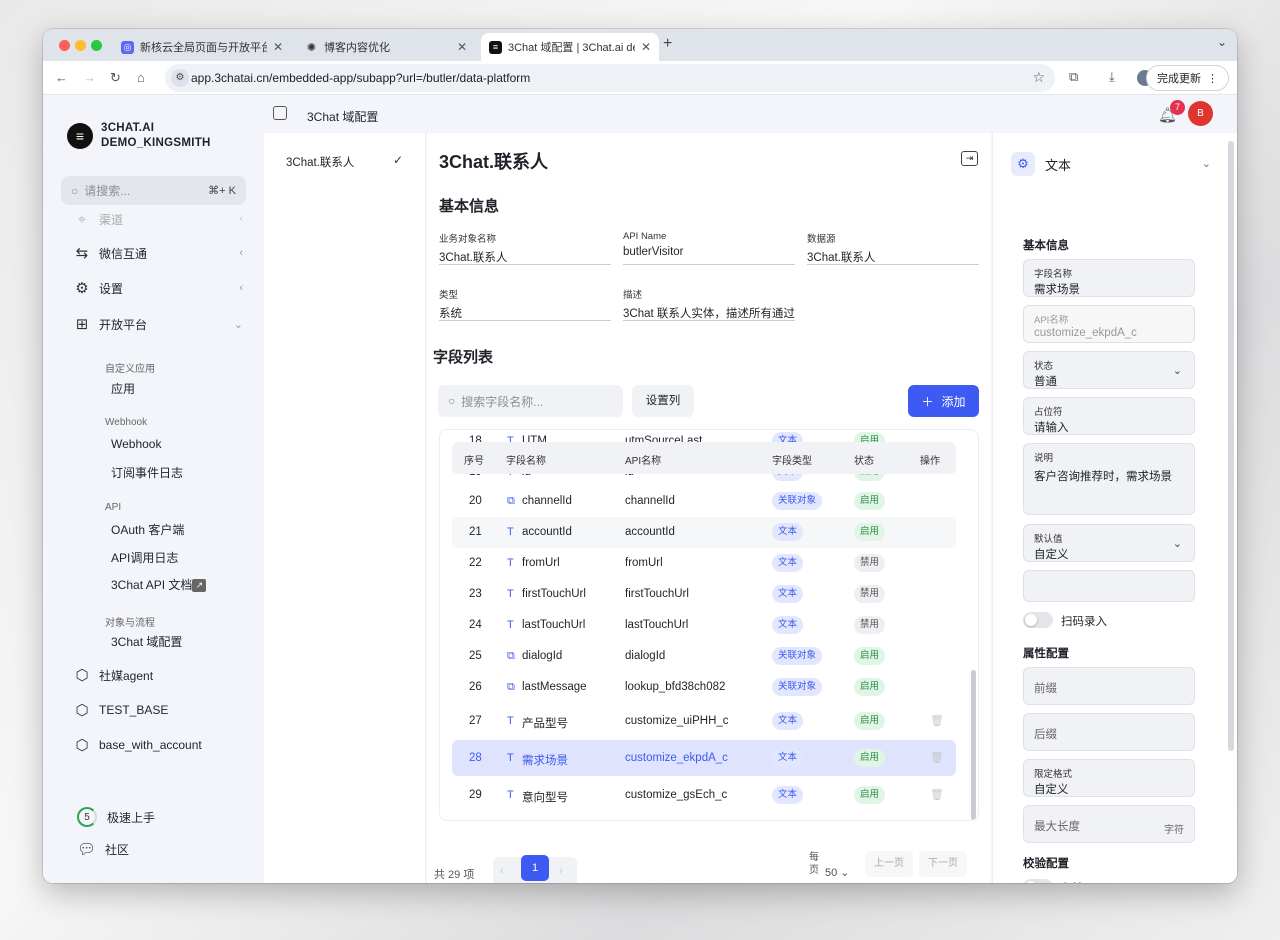 The width and height of the screenshot is (1280, 940). I want to click on browser-tab-2: ✺ 博客内容优化 ✕, so click(386, 47).